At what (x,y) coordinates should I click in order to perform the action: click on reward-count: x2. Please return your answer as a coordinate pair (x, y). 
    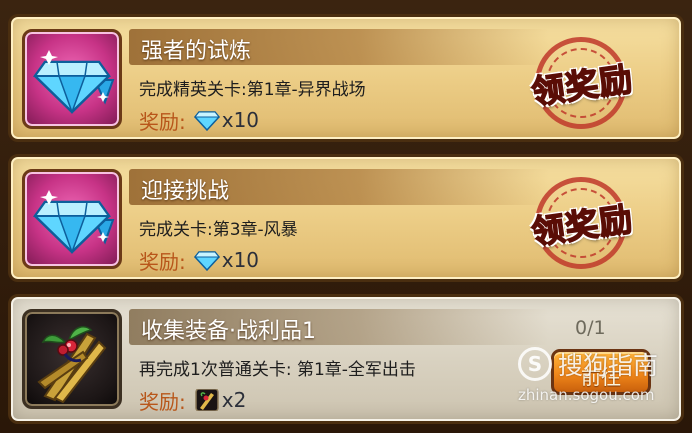
    Looking at the image, I should click on (234, 400).